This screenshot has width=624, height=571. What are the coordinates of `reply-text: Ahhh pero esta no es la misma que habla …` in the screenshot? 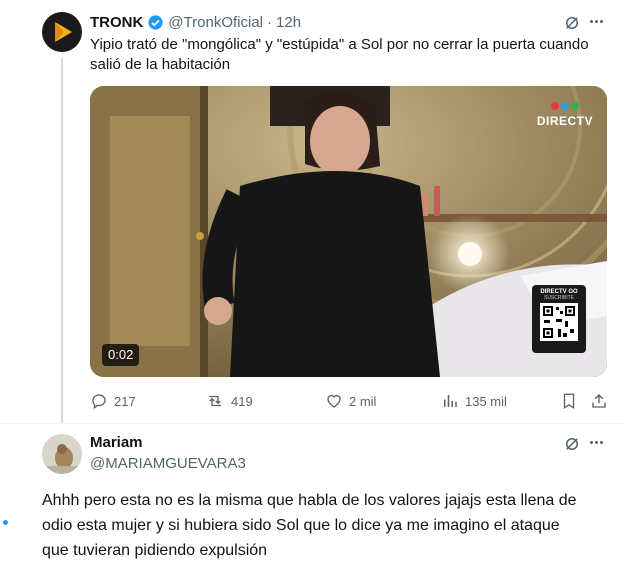 It's located at (309, 525).